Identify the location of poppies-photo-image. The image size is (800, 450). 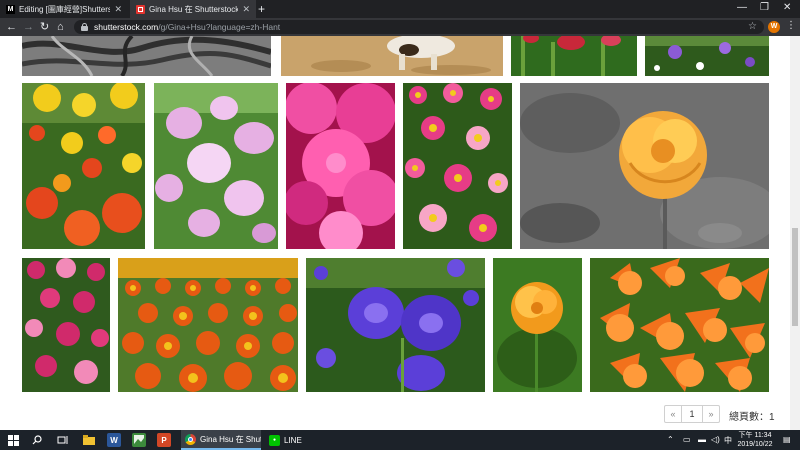
(83, 166).